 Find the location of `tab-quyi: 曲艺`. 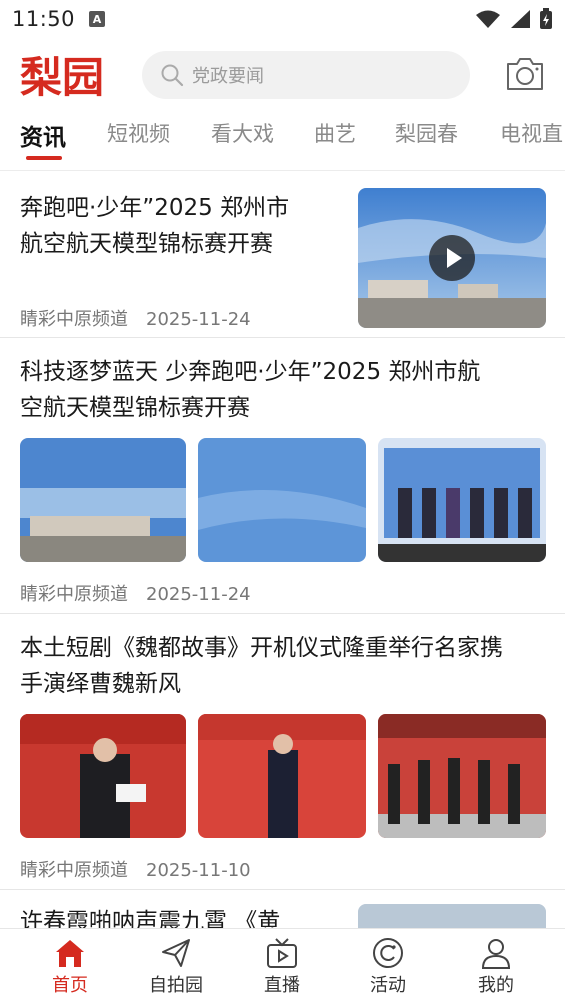

tab-quyi: 曲艺 is located at coordinates (335, 133).